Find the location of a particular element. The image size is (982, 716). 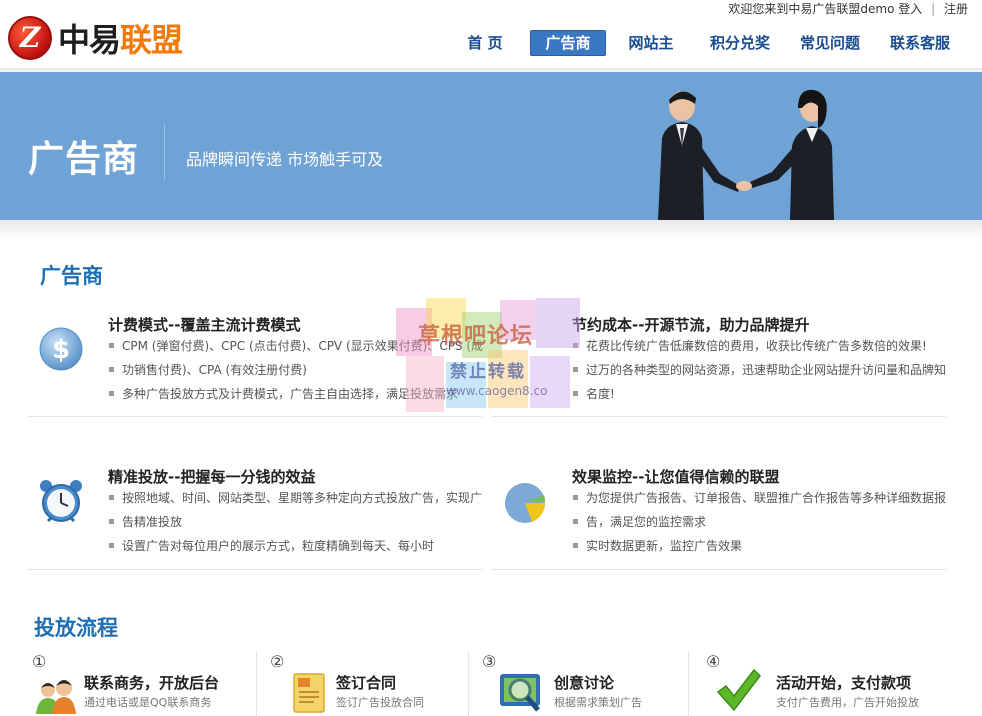

step-description: 签订广告投放合同 is located at coordinates (380, 702).